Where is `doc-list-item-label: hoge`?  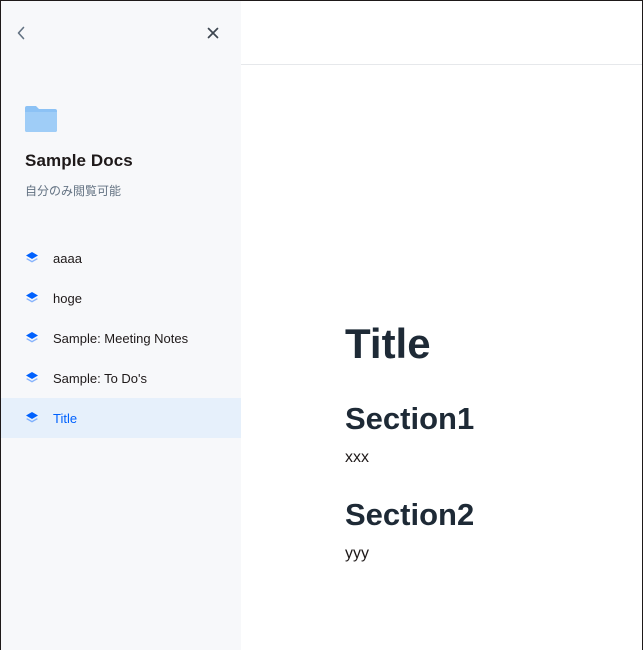 doc-list-item-label: hoge is located at coordinates (67, 298).